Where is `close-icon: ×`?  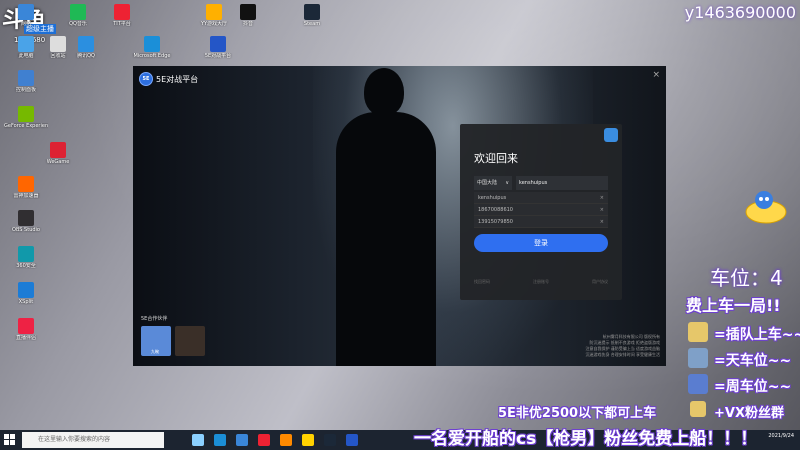
close-icon: × is located at coordinates (656, 75).